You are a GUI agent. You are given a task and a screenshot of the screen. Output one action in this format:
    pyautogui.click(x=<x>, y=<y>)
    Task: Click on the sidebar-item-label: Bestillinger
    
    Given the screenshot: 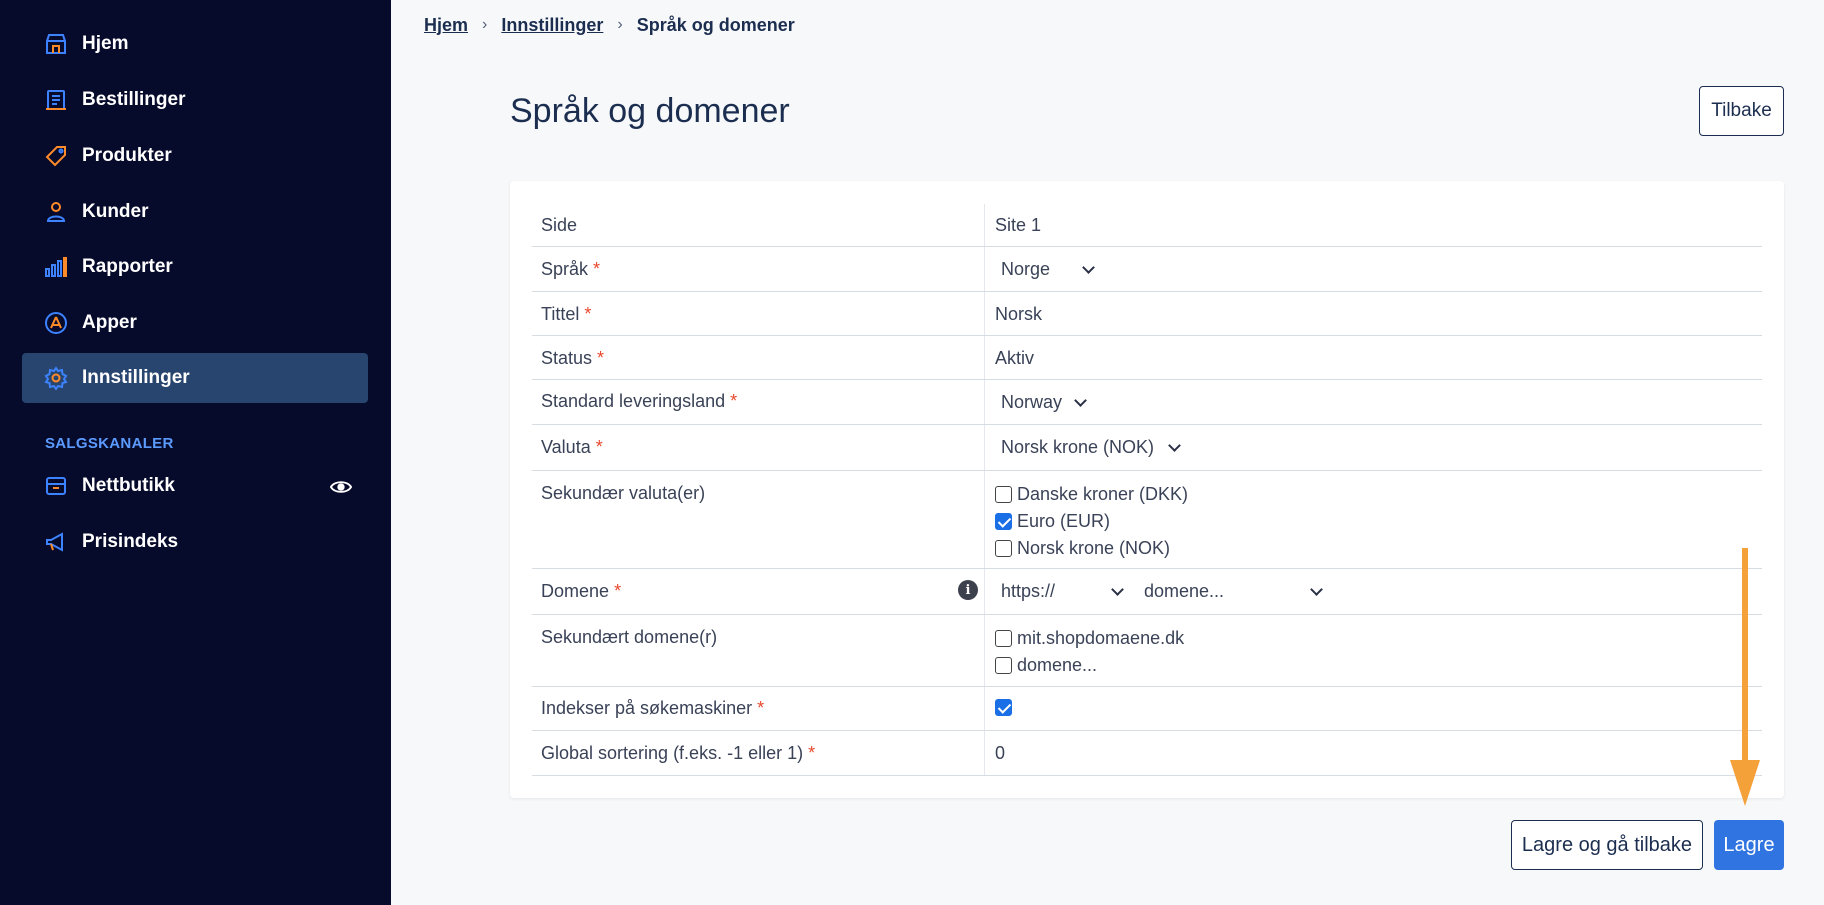 What is the action you would take?
    pyautogui.click(x=134, y=99)
    